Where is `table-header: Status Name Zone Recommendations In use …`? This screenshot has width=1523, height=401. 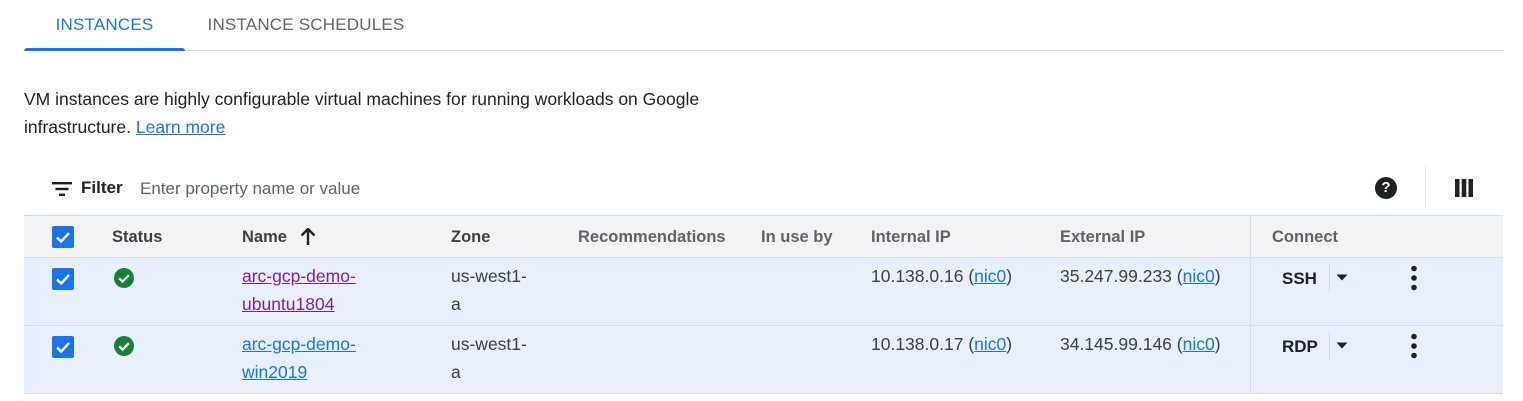 table-header: Status Name Zone Recommendations In use … is located at coordinates (763, 236).